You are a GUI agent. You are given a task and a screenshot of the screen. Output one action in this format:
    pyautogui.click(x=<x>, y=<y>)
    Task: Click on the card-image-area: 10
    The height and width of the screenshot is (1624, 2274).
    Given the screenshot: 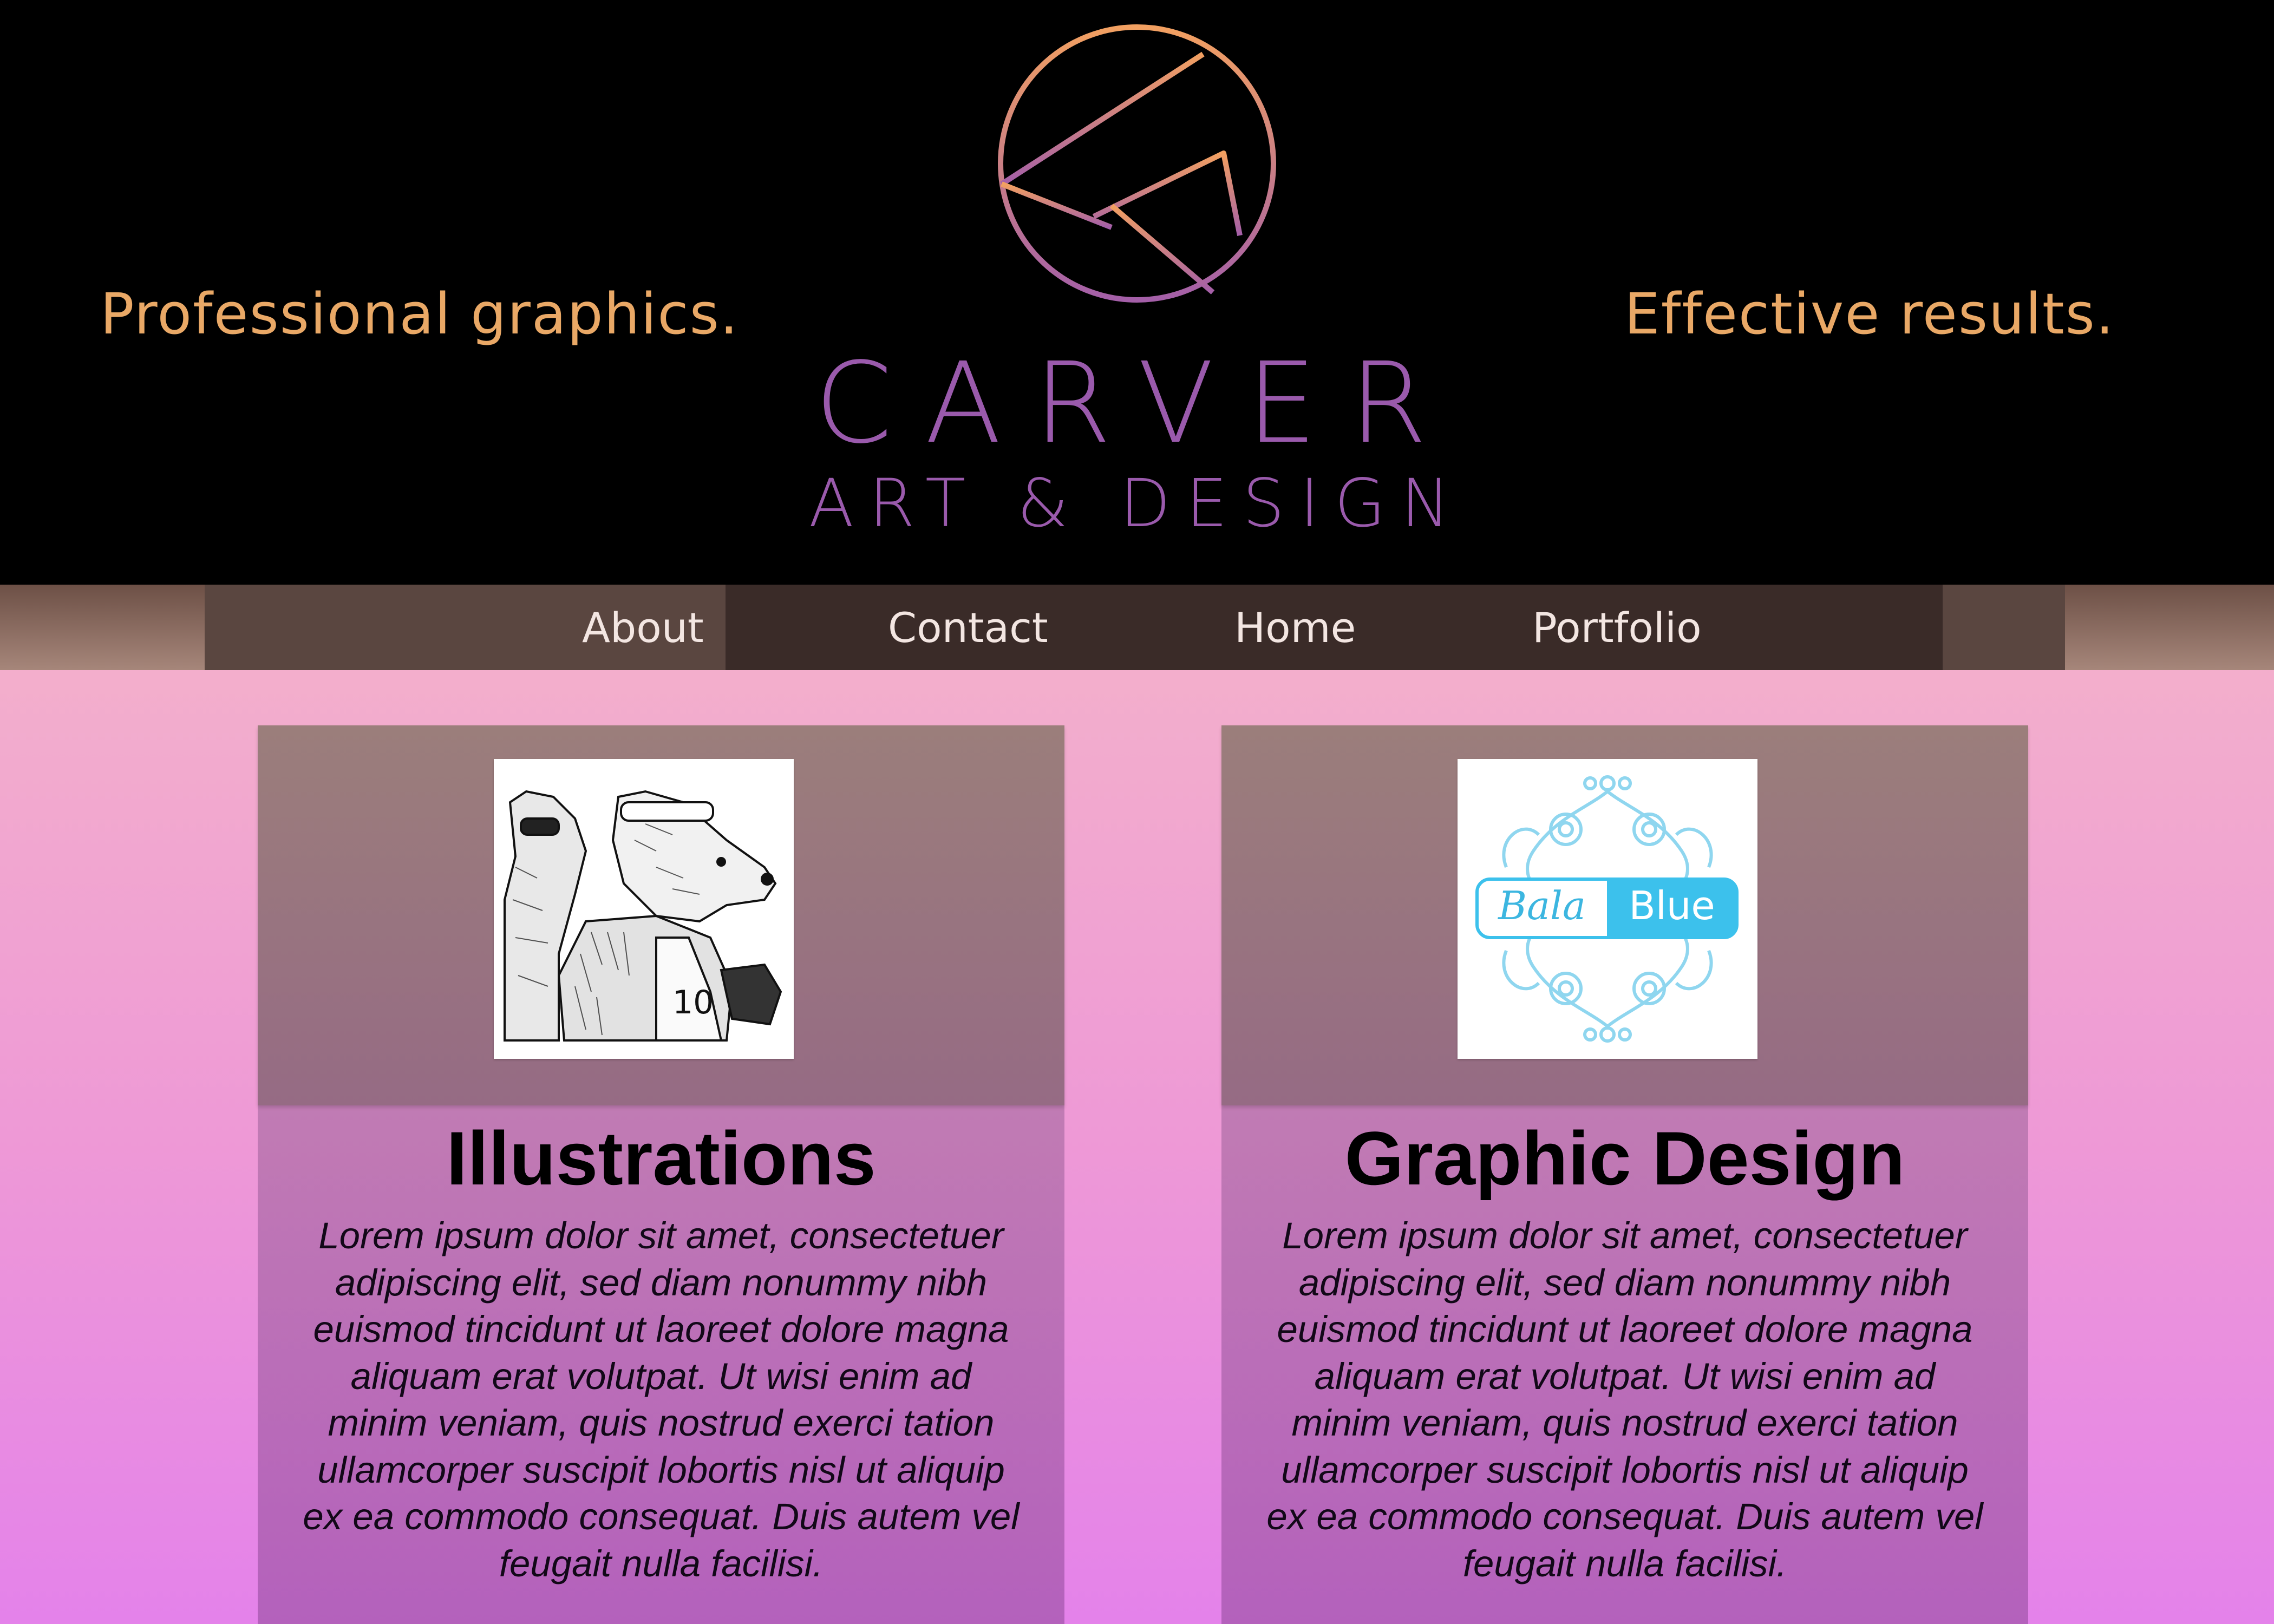 What is the action you would take?
    pyautogui.click(x=661, y=915)
    